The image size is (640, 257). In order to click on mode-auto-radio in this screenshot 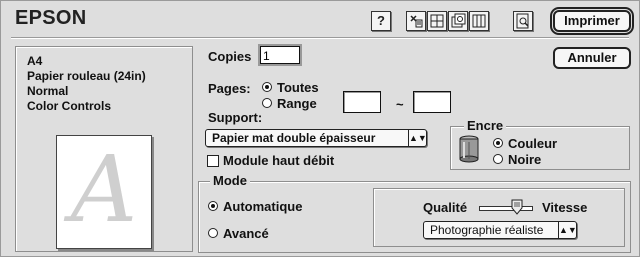, I will do `click(213, 206)`.